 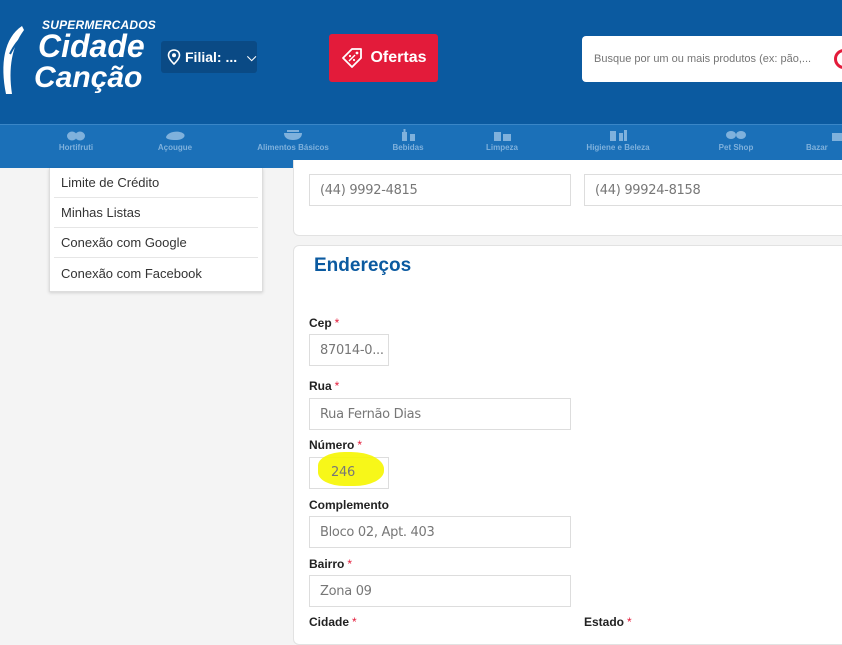 What do you see at coordinates (76, 136) in the screenshot?
I see `fruit-icon` at bounding box center [76, 136].